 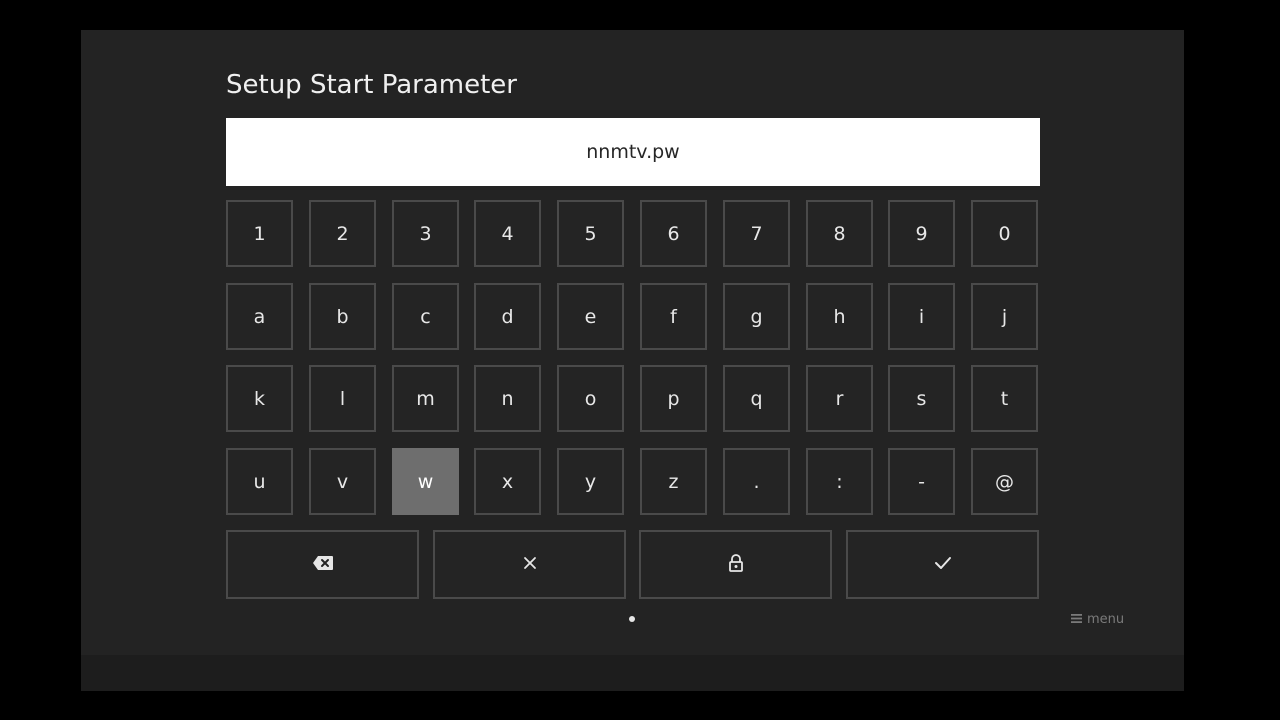 I want to click on key: j, so click(x=1004, y=316).